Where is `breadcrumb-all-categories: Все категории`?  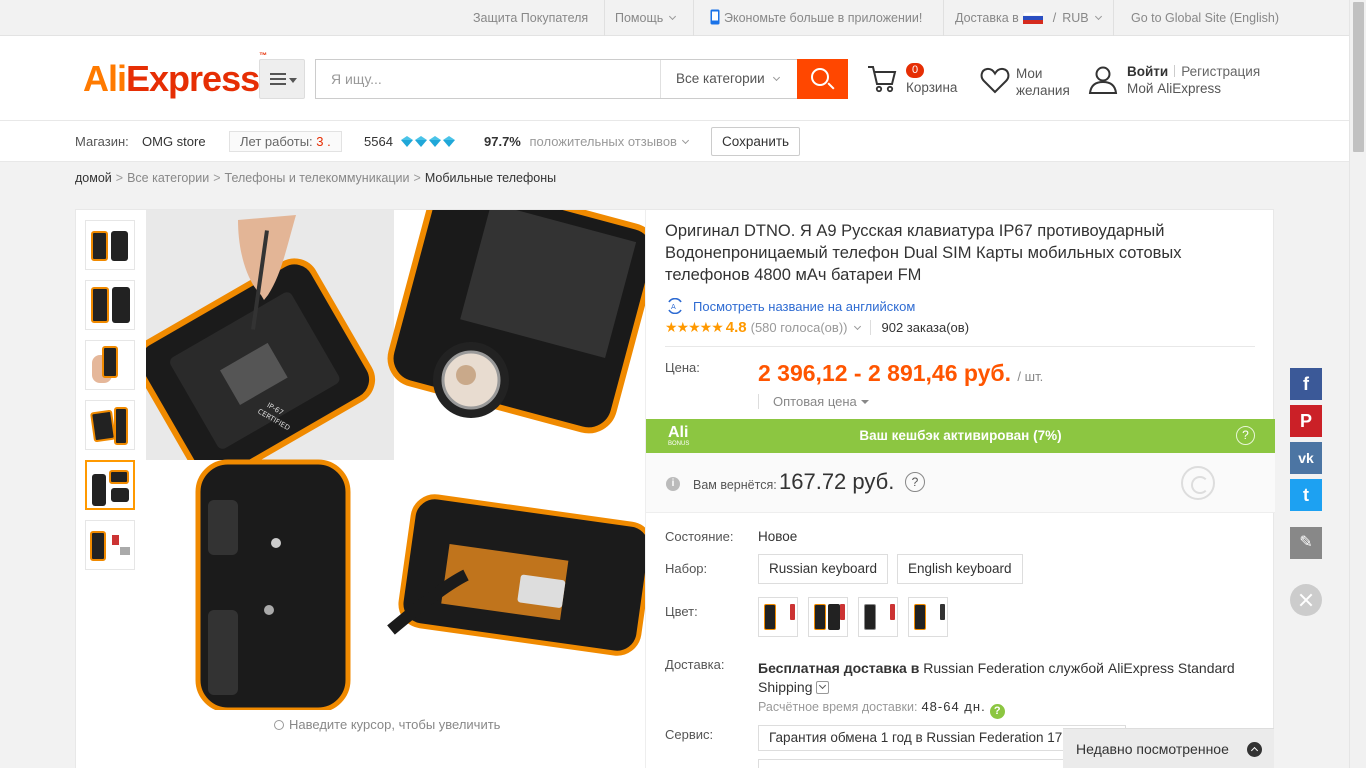
breadcrumb-all-categories: Все категории is located at coordinates (168, 178).